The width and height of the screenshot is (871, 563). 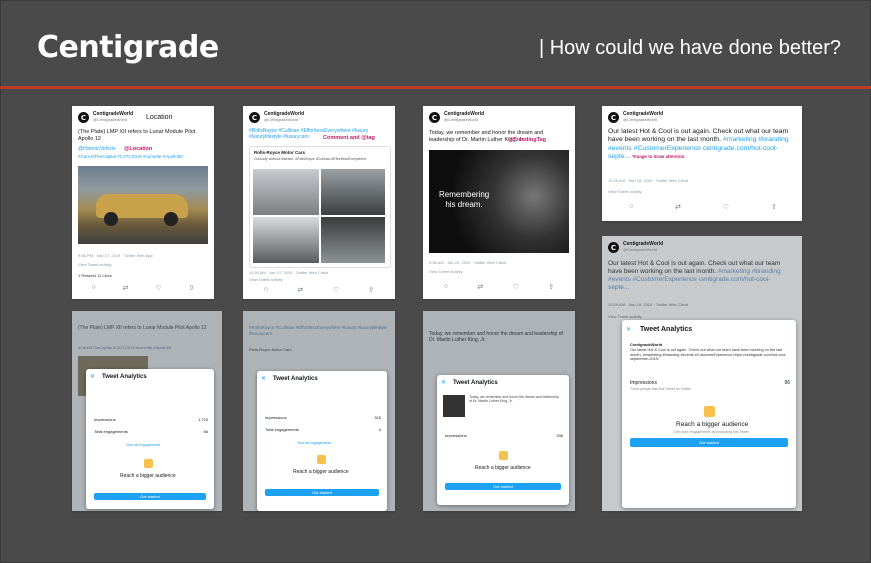 What do you see at coordinates (128, 47) in the screenshot?
I see `brand-logo: Centigrade` at bounding box center [128, 47].